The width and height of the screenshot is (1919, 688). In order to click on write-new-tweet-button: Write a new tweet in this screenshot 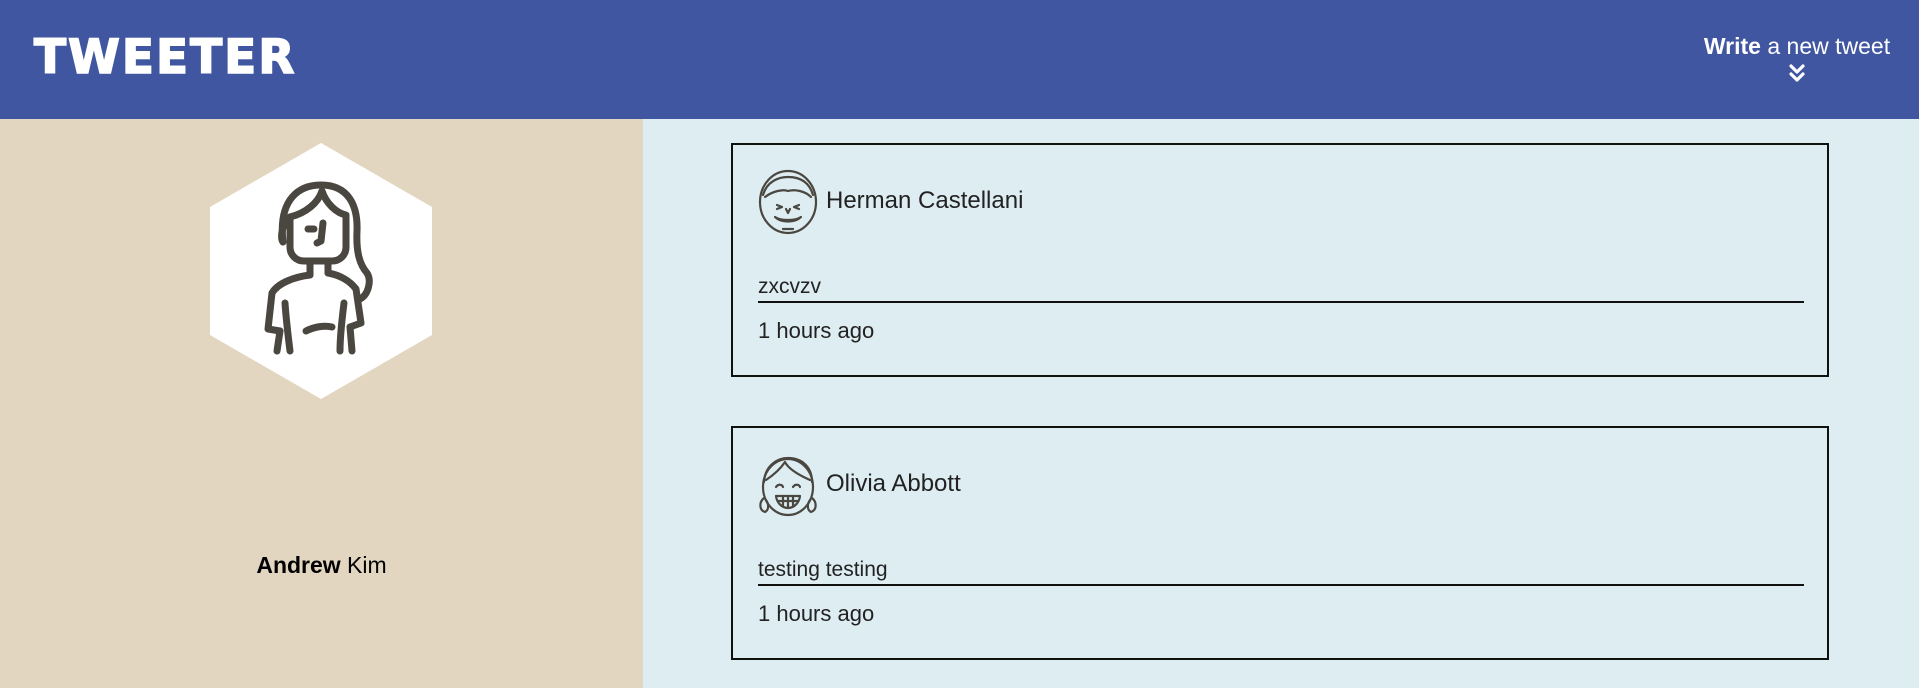, I will do `click(1797, 58)`.